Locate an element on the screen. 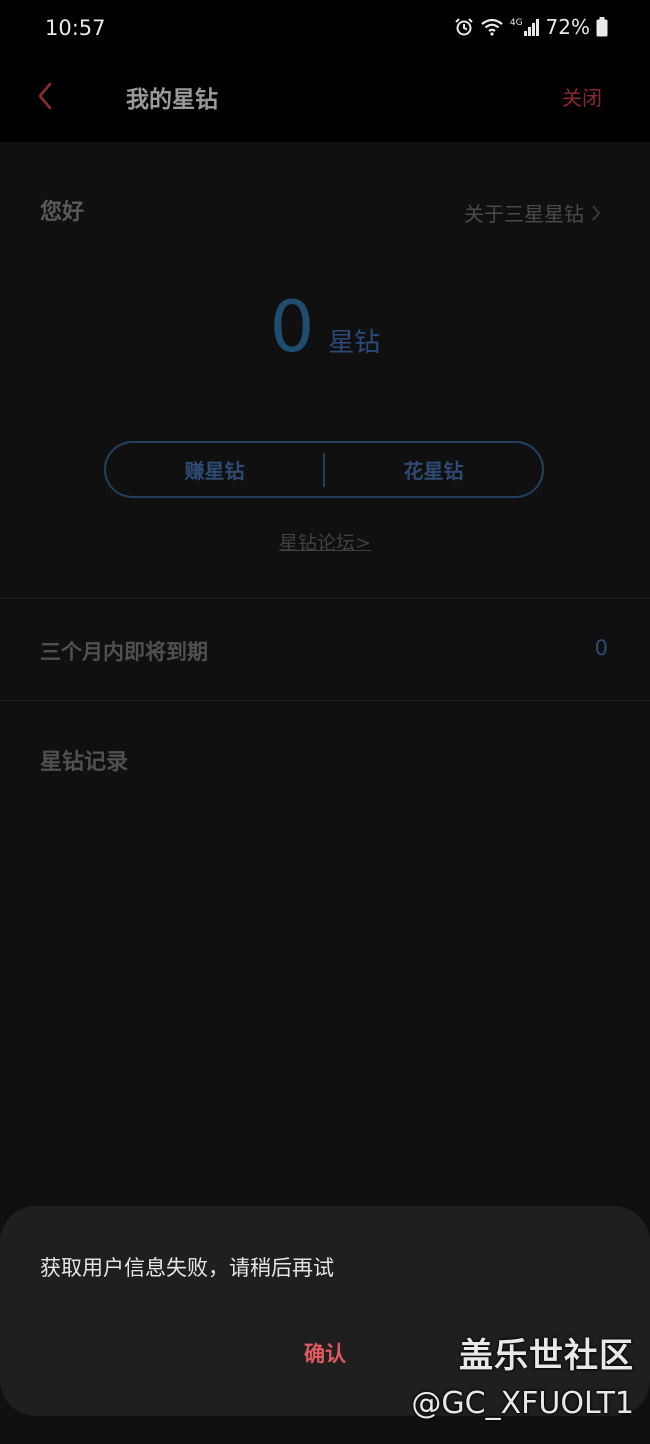 The width and height of the screenshot is (650, 1444). about-link: 关于三星星钻 is located at coordinates (533, 212).